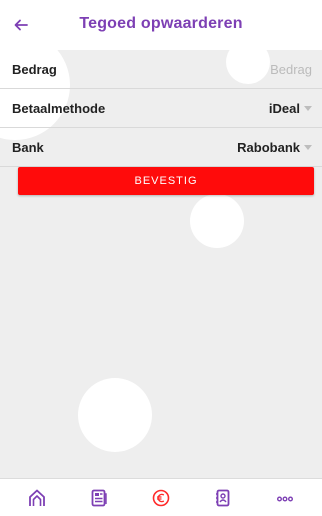 This screenshot has height=516, width=322. I want to click on news-icon, so click(99, 497).